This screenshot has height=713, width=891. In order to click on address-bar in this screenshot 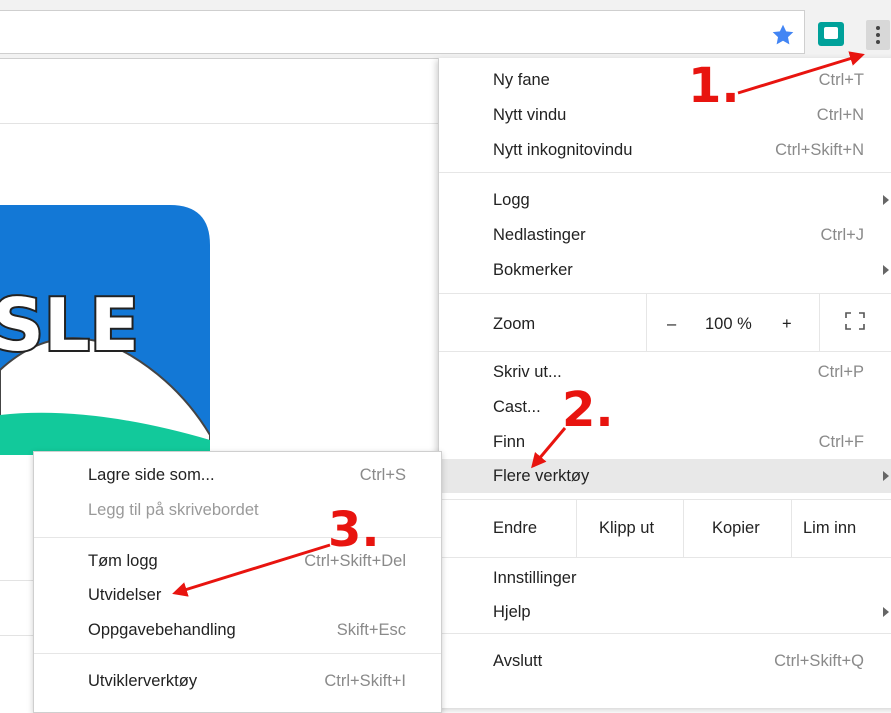, I will do `click(402, 32)`.